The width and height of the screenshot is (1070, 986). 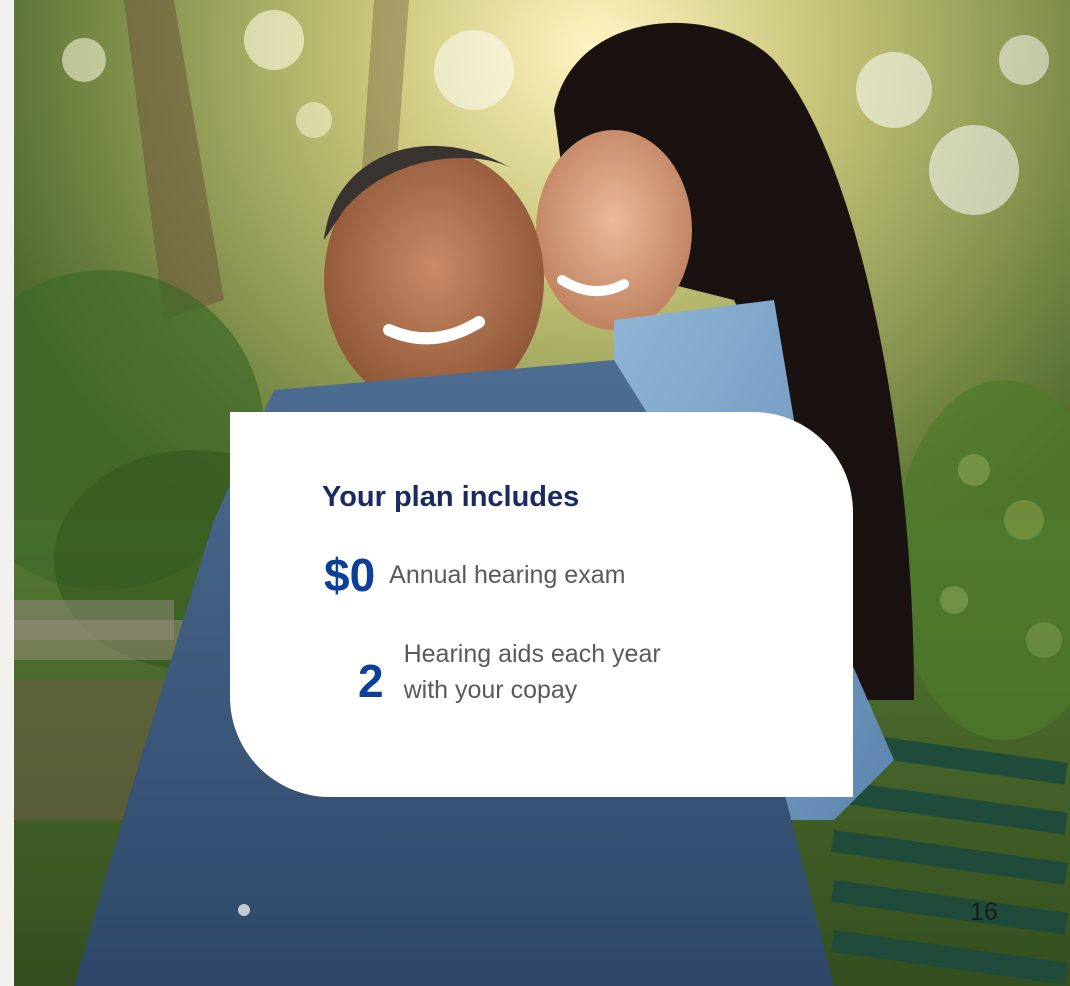 What do you see at coordinates (532, 672) in the screenshot?
I see `benefit-description: Hearing aids each year with your copay` at bounding box center [532, 672].